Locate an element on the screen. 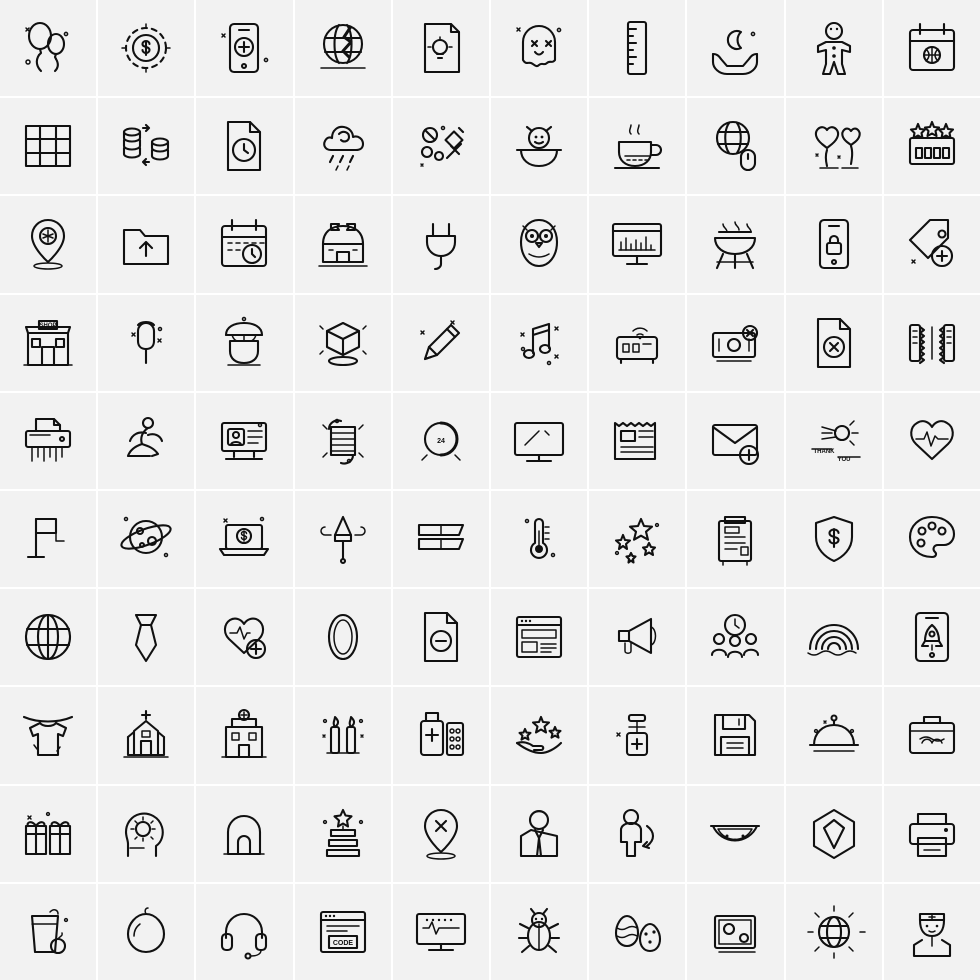 Image resolution: width=980 pixels, height=980 pixels. icon-tile-3d-cube is located at coordinates (342, 342).